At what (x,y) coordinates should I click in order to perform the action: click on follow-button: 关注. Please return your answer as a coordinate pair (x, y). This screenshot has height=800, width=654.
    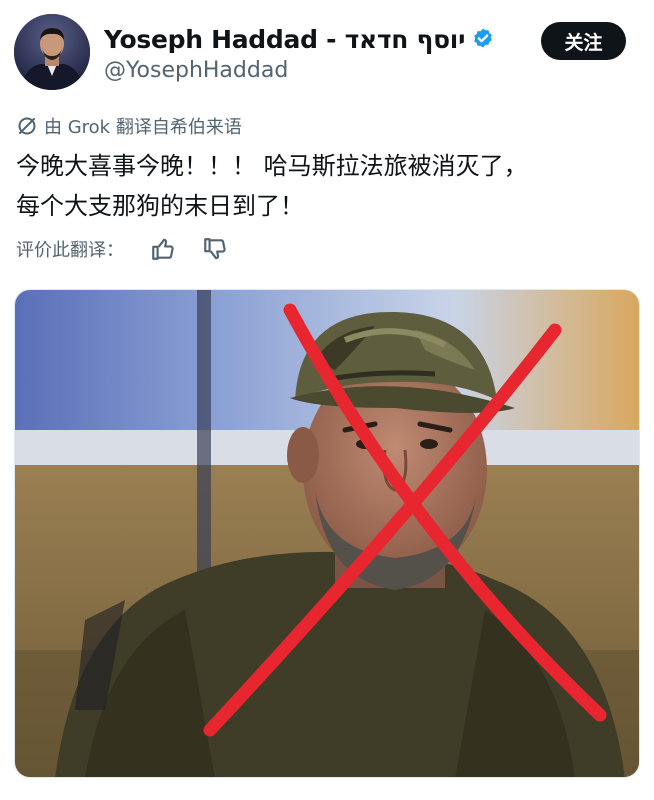
    Looking at the image, I should click on (583, 41).